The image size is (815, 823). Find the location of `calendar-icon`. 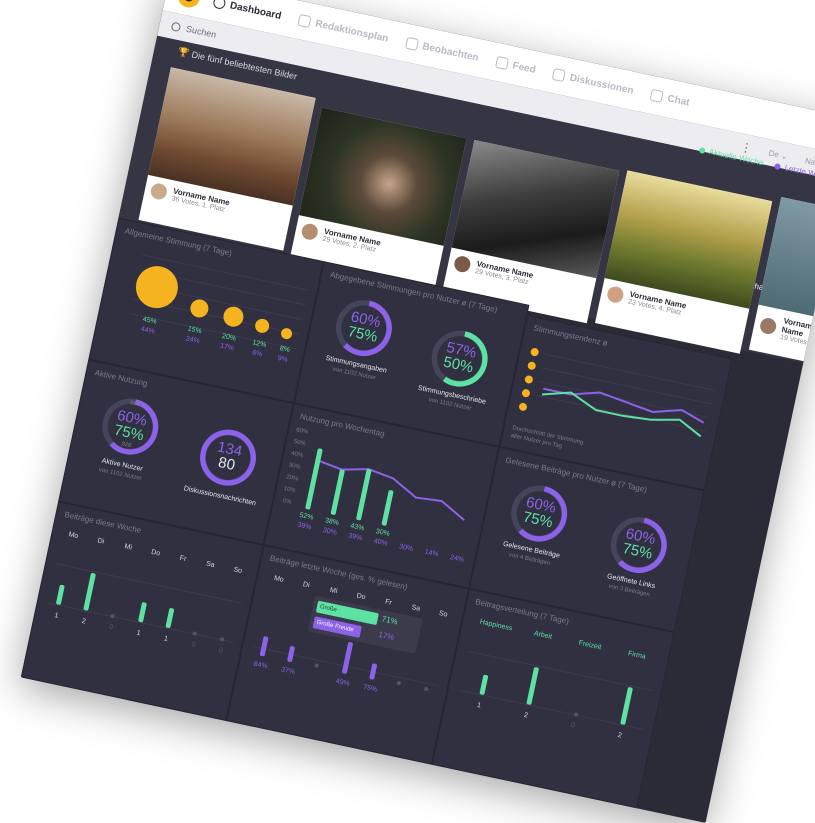

calendar-icon is located at coordinates (304, 21).